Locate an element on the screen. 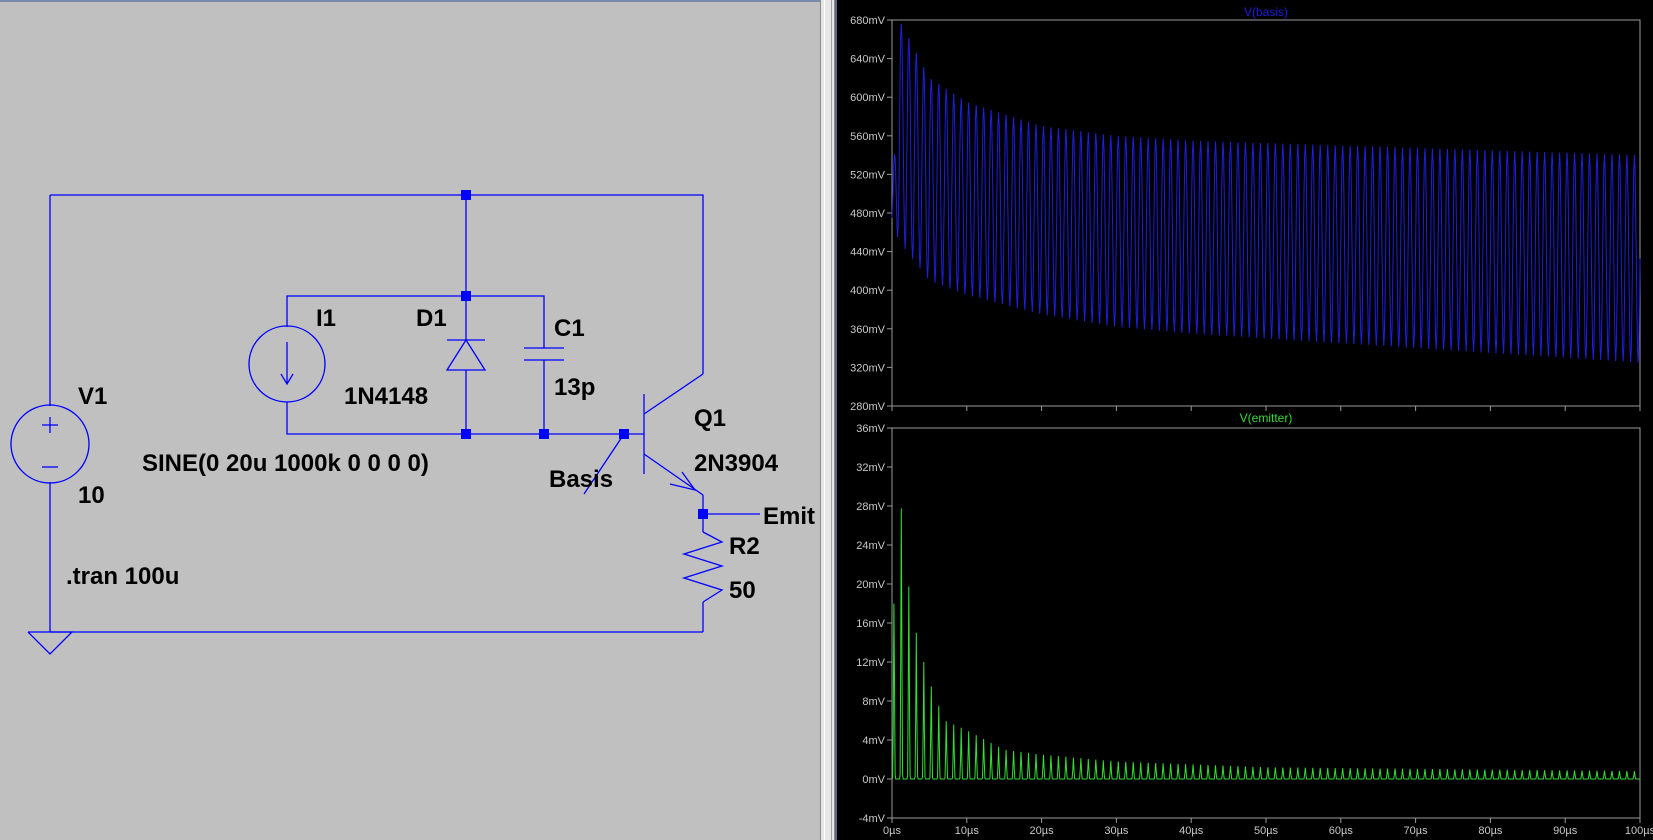 Image resolution: width=1653 pixels, height=840 pixels. label-v1-name: V1 is located at coordinates (92, 396).